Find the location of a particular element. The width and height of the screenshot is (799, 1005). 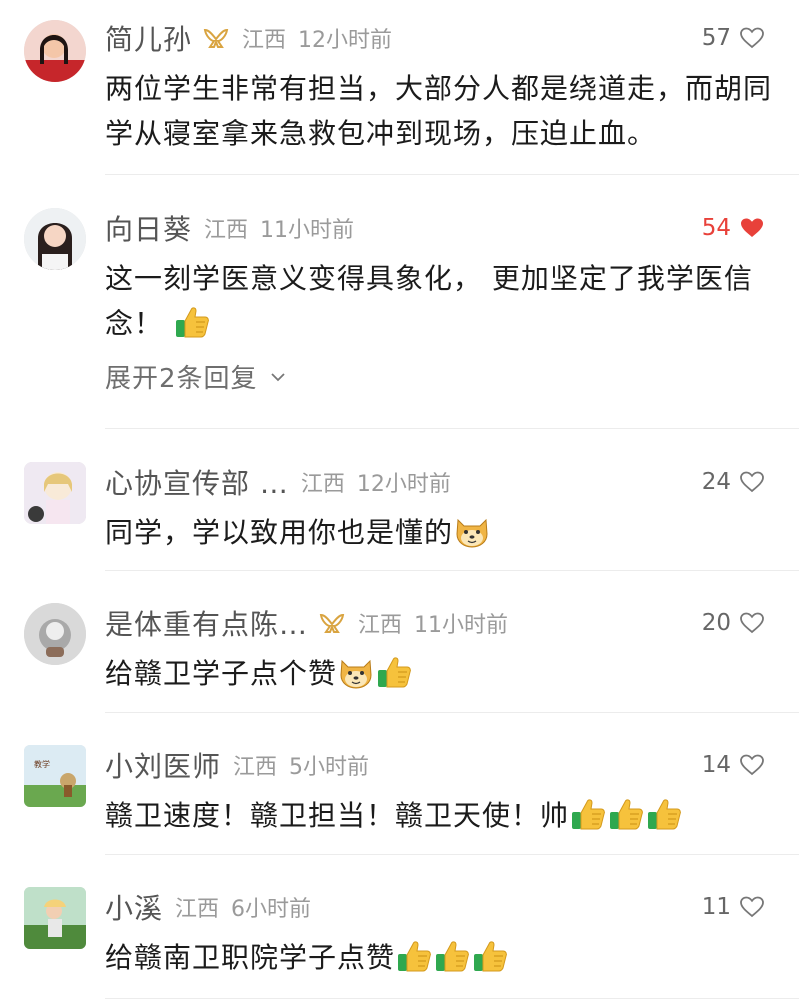

comment-text: 这一刻学医意义变得具象化， 更加坚定了我学医信 念！ is located at coordinates (445, 301).